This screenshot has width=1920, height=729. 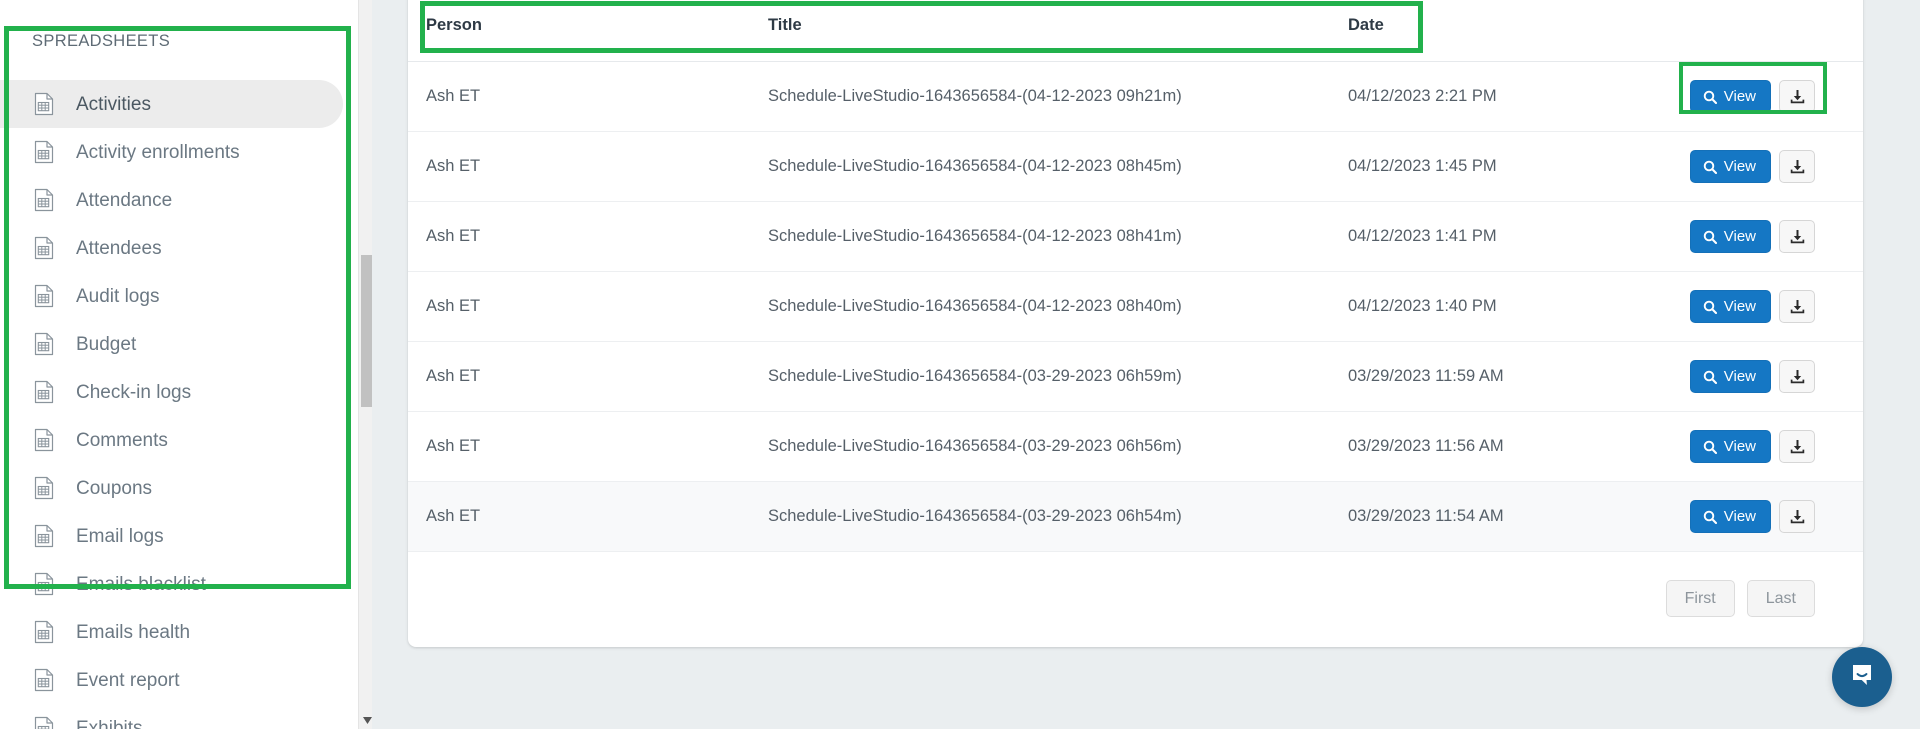 I want to click on pagination: First Last, so click(x=1135, y=599).